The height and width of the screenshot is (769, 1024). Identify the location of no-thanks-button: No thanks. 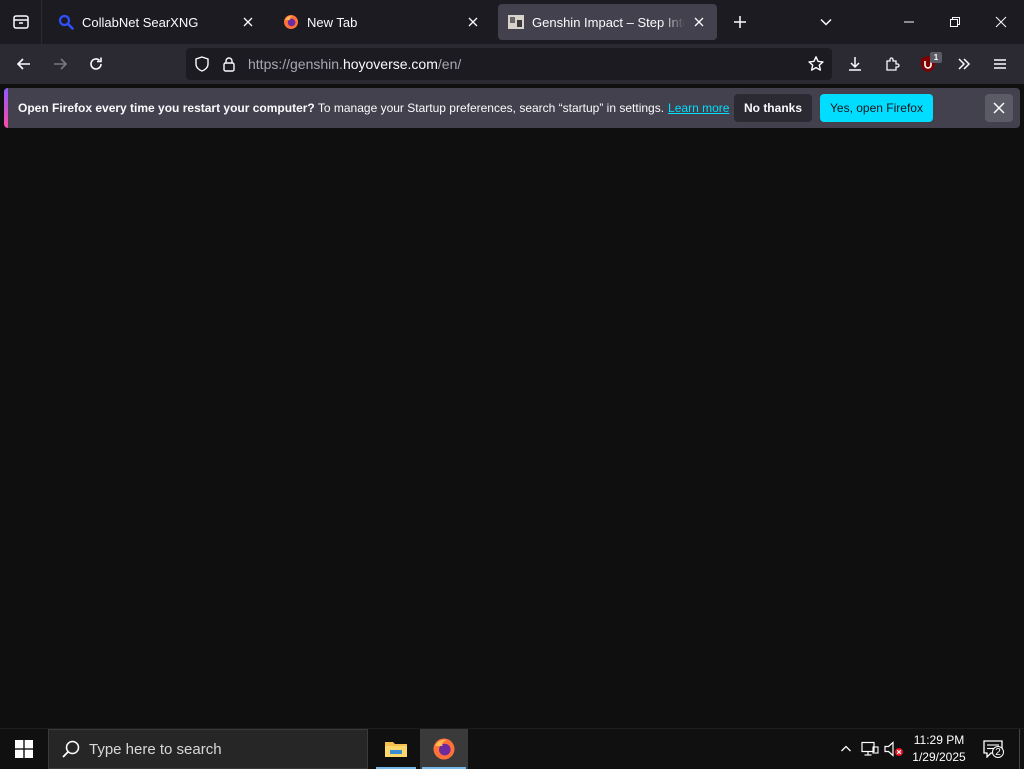
(773, 108).